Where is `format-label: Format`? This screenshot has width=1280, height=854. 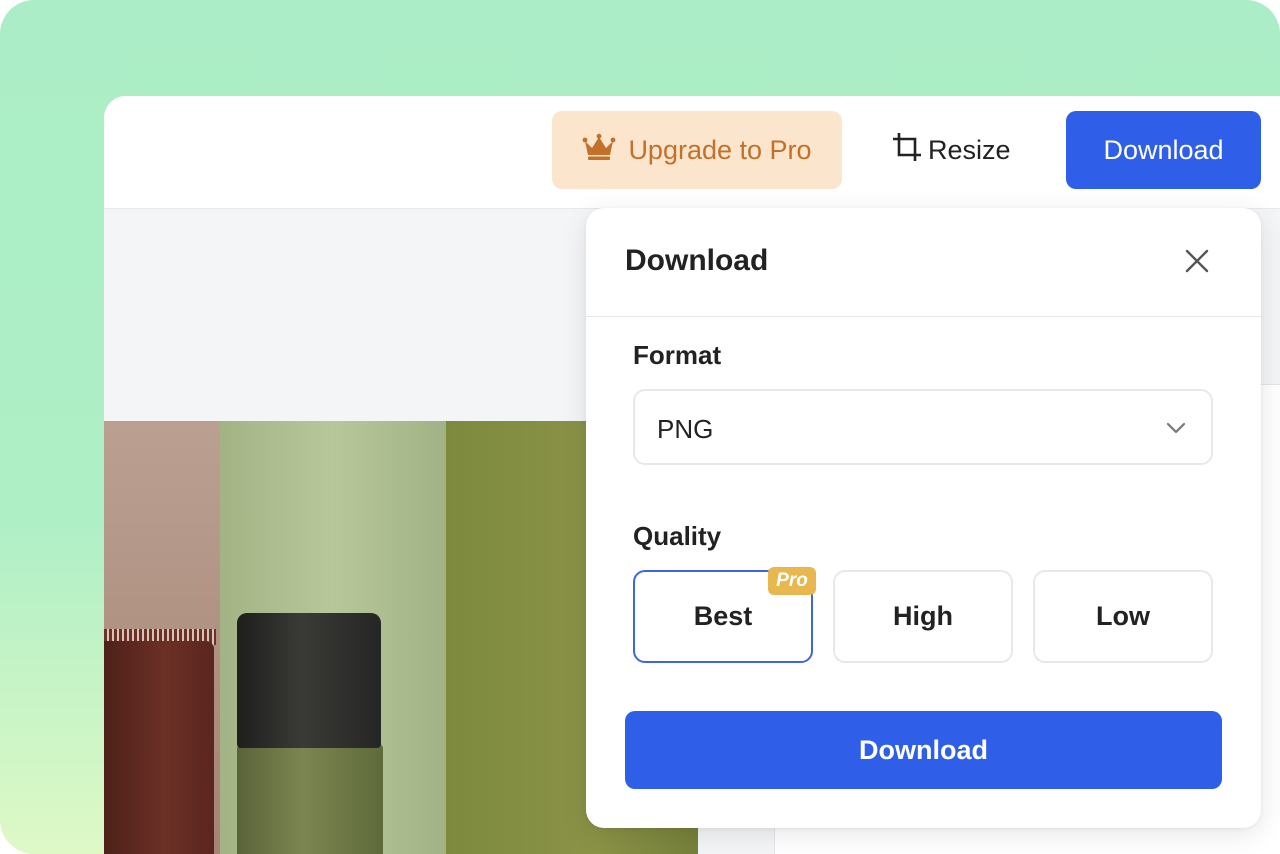 format-label: Format is located at coordinates (677, 355).